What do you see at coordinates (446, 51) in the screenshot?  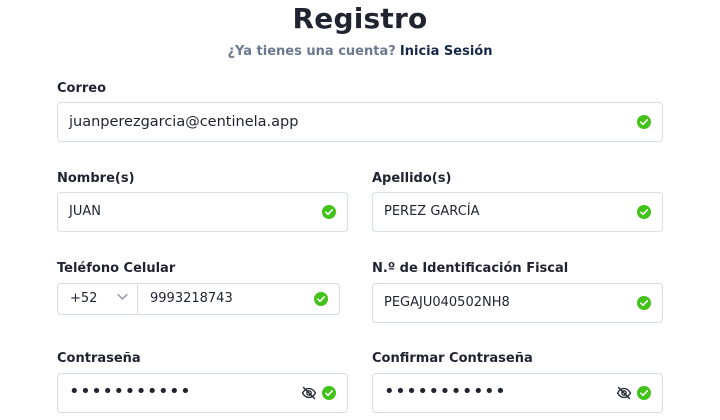 I see `login-link: Inicia Sesión` at bounding box center [446, 51].